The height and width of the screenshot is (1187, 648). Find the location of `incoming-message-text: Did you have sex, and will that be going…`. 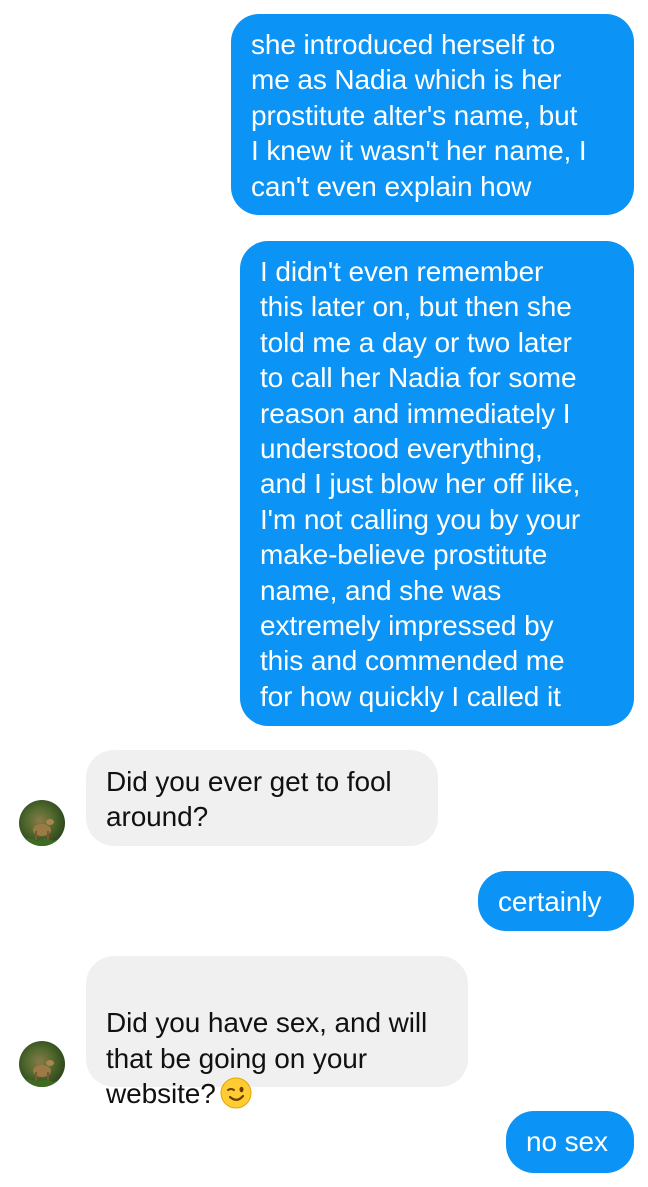

incoming-message-text: Did you have sex, and will that be going… is located at coordinates (267, 1058).